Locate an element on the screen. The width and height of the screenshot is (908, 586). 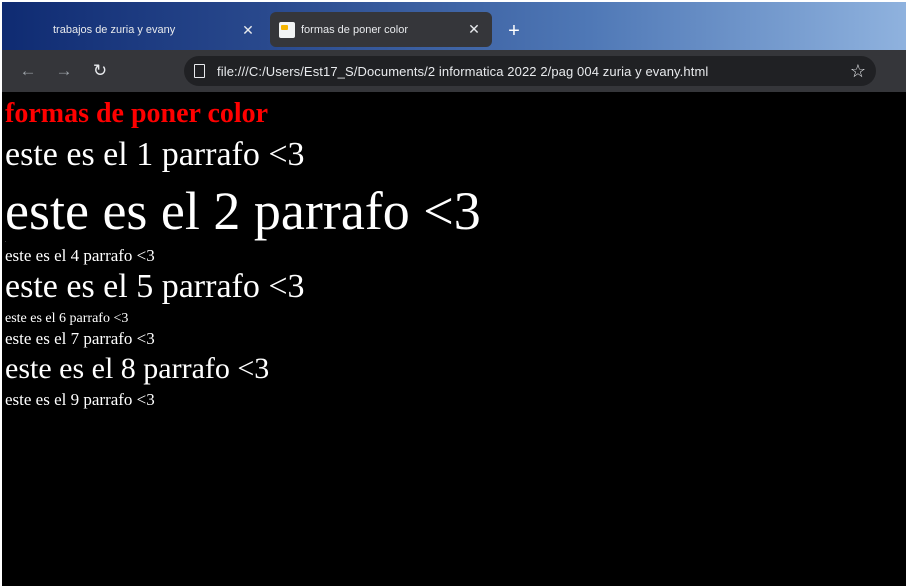
page-heading: formas de poner color is located at coordinates (137, 113).